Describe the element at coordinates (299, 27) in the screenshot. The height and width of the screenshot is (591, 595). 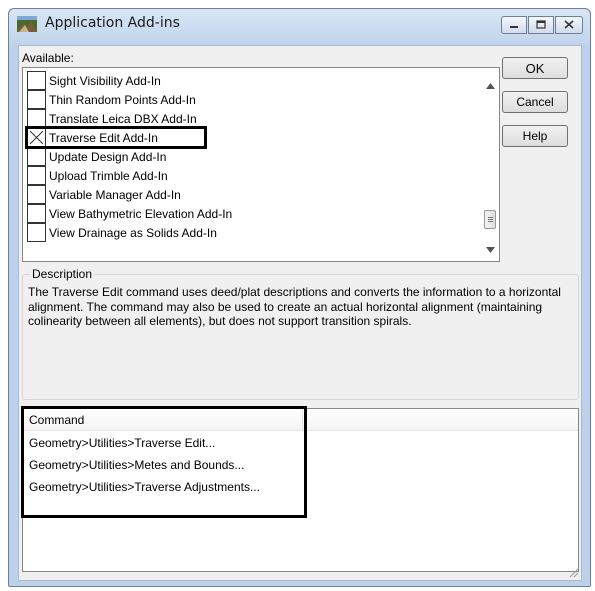
I see `title-bar: Application Add-ins` at that location.